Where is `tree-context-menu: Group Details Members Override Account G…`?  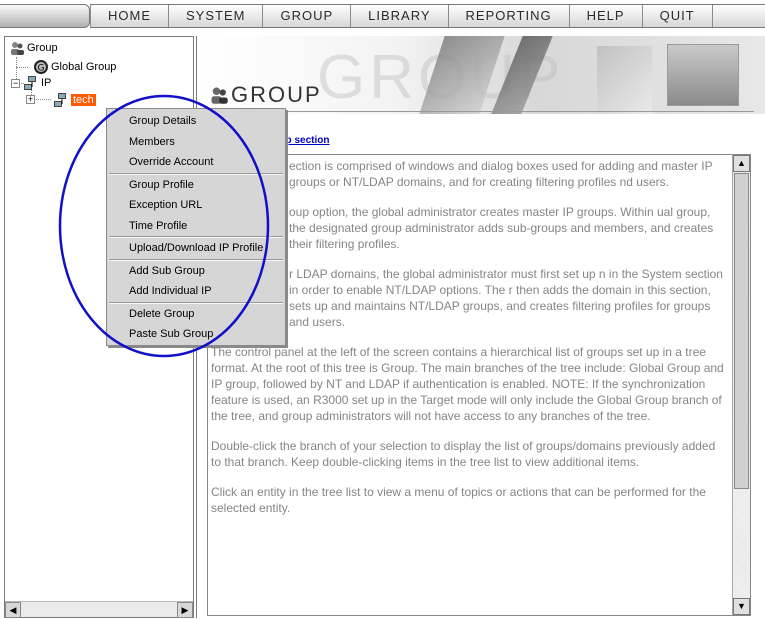
tree-context-menu: Group Details Members Override Account G… is located at coordinates (196, 227).